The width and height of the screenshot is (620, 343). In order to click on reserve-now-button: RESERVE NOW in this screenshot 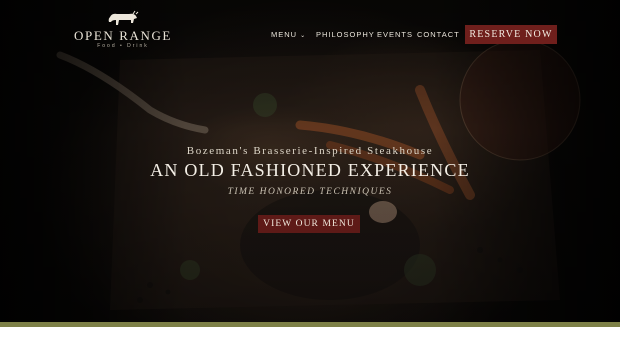, I will do `click(511, 34)`.